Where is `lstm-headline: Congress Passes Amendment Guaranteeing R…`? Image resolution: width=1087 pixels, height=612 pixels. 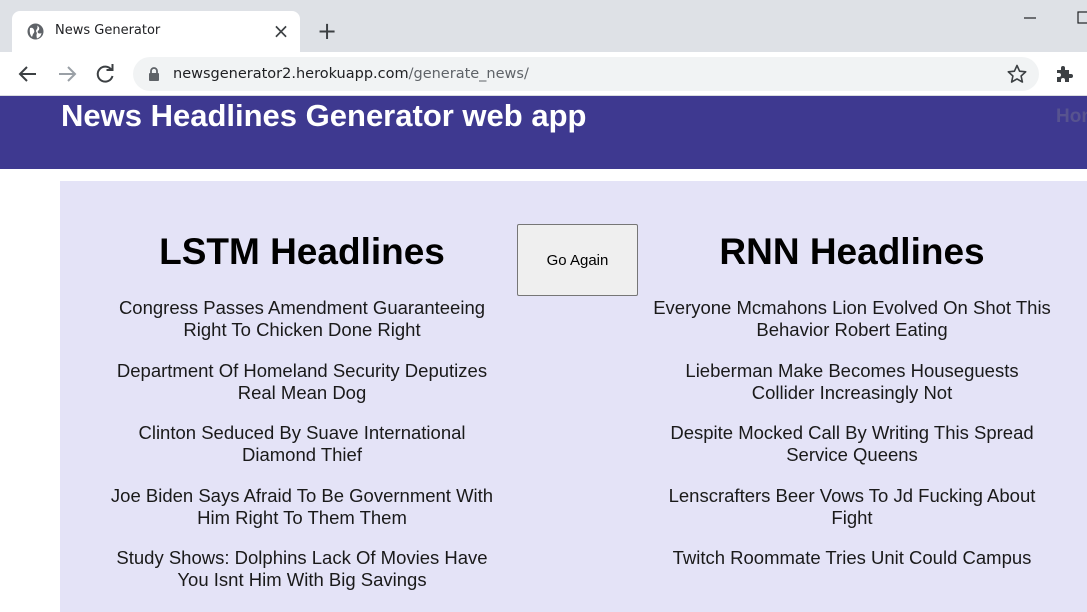 lstm-headline: Congress Passes Amendment Guaranteeing R… is located at coordinates (302, 318).